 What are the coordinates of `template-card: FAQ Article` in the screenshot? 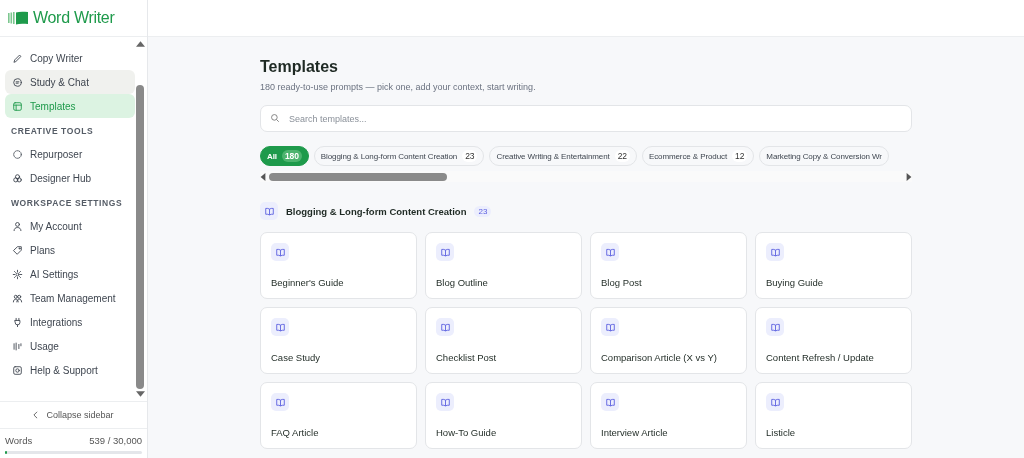 It's located at (338, 415).